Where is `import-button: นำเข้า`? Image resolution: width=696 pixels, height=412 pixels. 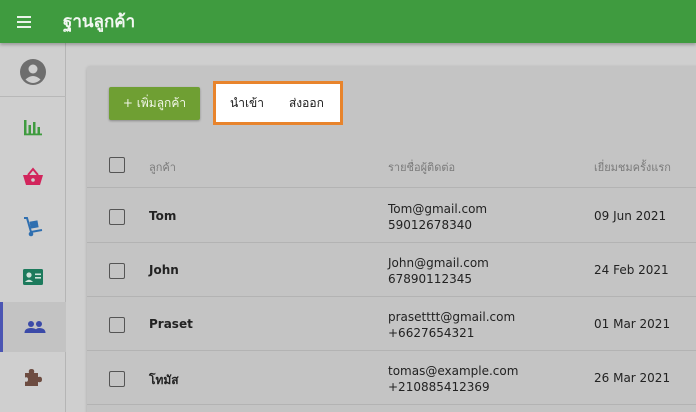 import-button: นำเข้า is located at coordinates (247, 103).